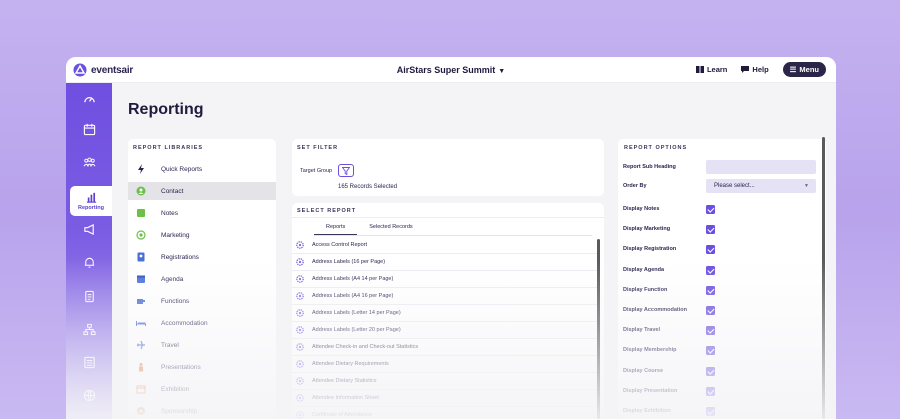 The width and height of the screenshot is (900, 419). What do you see at coordinates (175, 301) in the screenshot?
I see `library-item-label: Functions` at bounding box center [175, 301].